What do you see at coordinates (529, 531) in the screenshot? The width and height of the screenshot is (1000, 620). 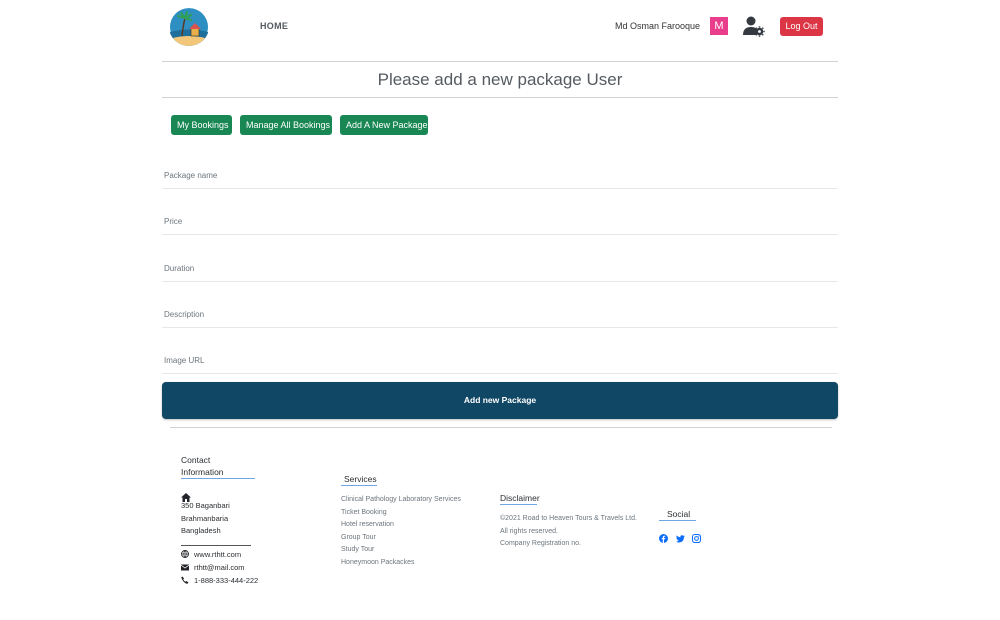 I see `disclaimer-line2: All rights reserved.` at bounding box center [529, 531].